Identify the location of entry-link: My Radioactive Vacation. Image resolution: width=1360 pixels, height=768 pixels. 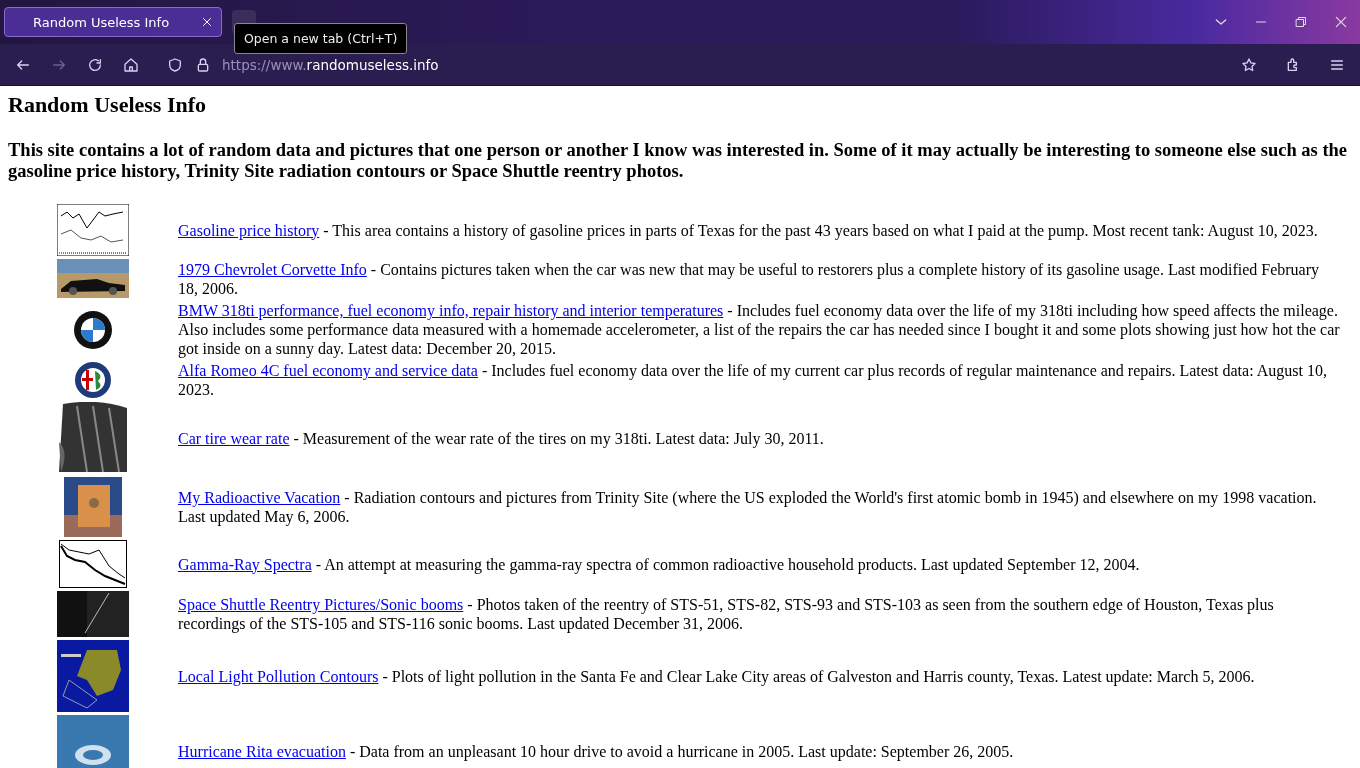
(259, 497).